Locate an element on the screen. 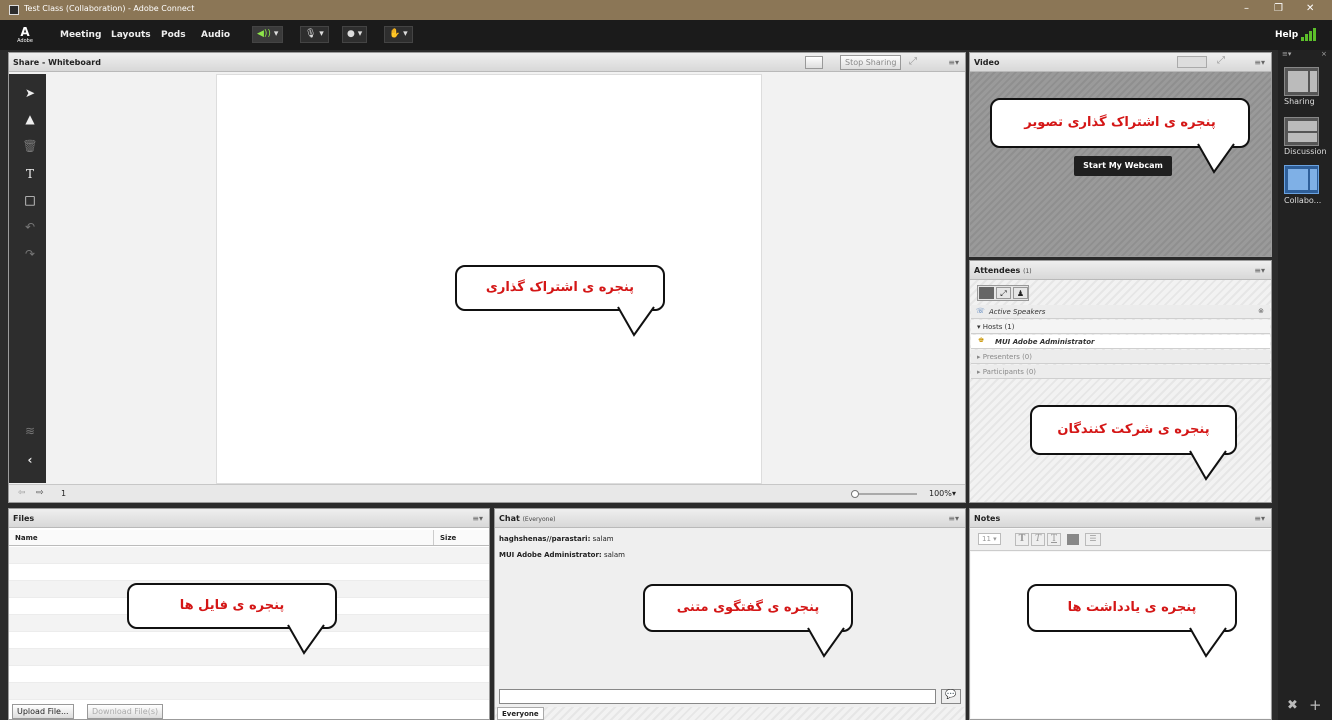  layouts-panel-close-icon: × is located at coordinates (1324, 54).